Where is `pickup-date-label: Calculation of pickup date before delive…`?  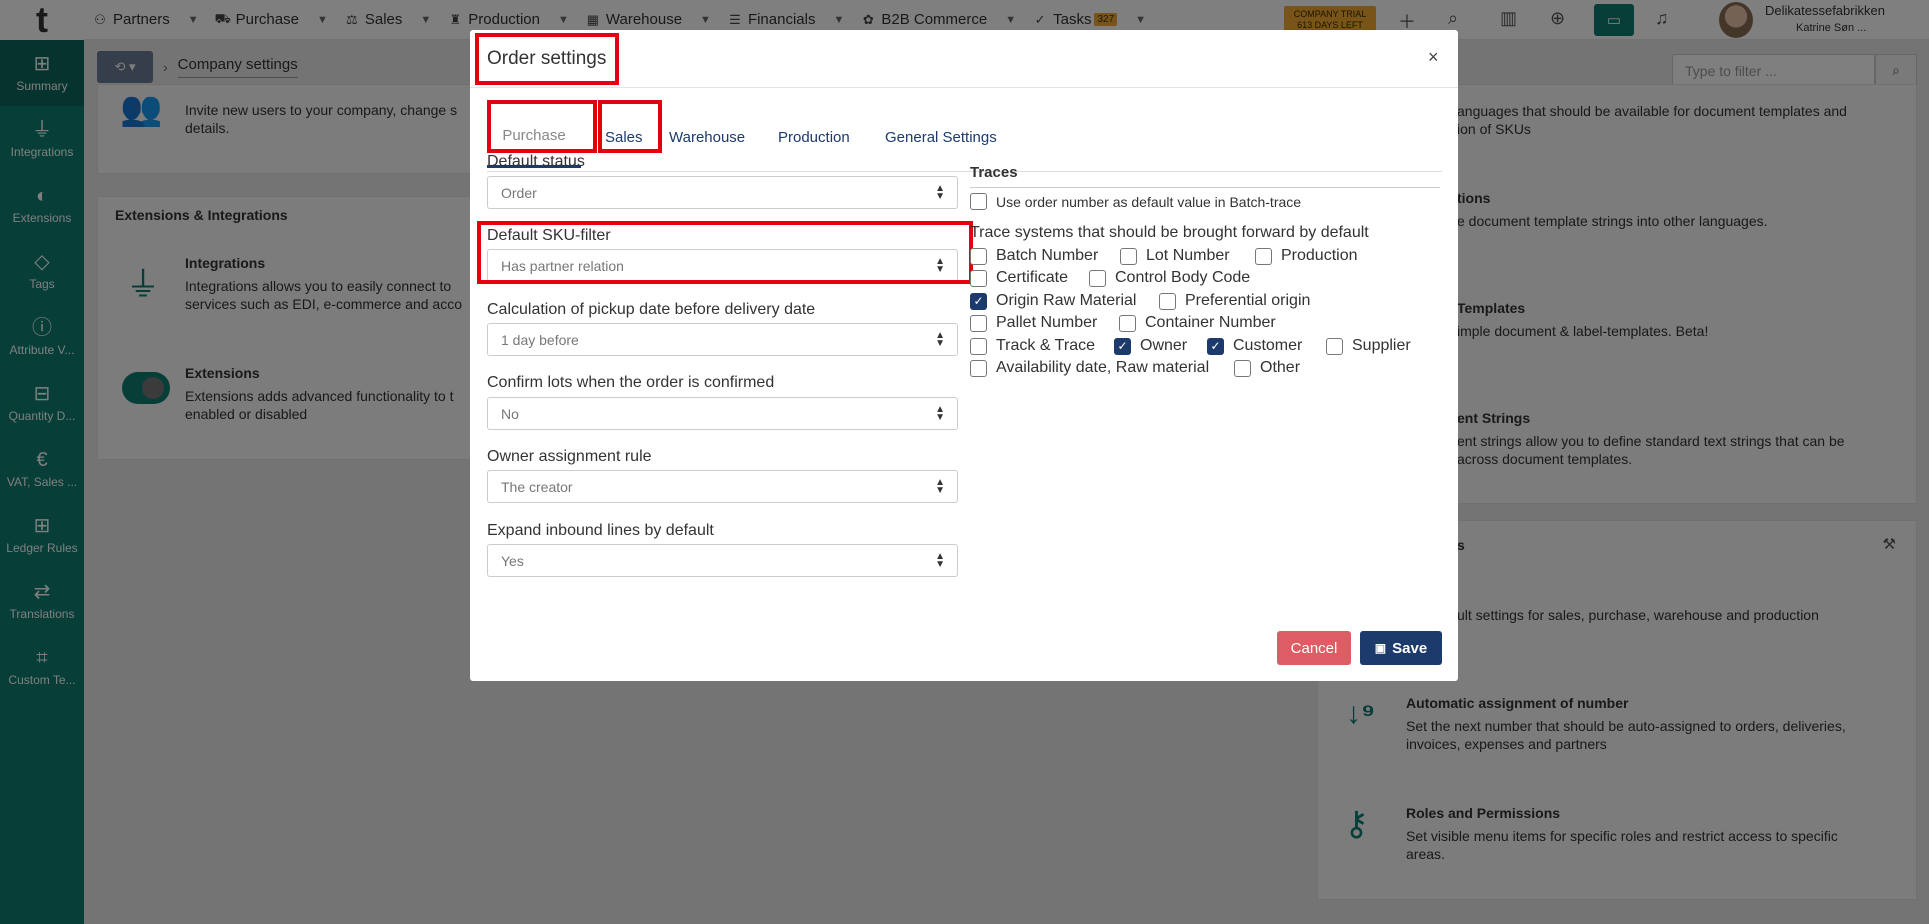 pickup-date-label: Calculation of pickup date before delive… is located at coordinates (651, 309).